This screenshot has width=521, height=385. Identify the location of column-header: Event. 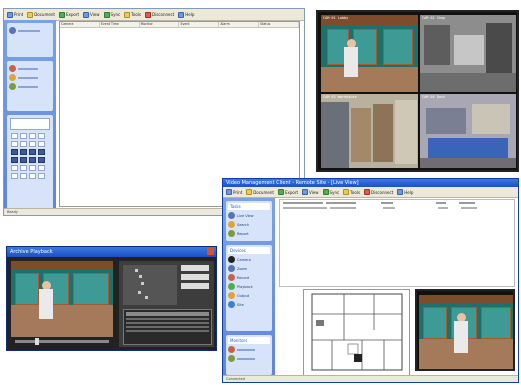
(199, 24).